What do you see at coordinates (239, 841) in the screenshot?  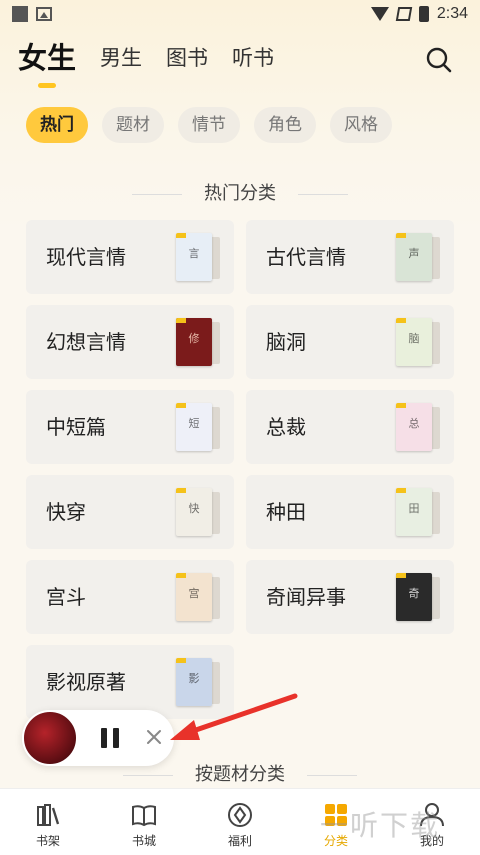 I see `nav-label: 福利` at bounding box center [239, 841].